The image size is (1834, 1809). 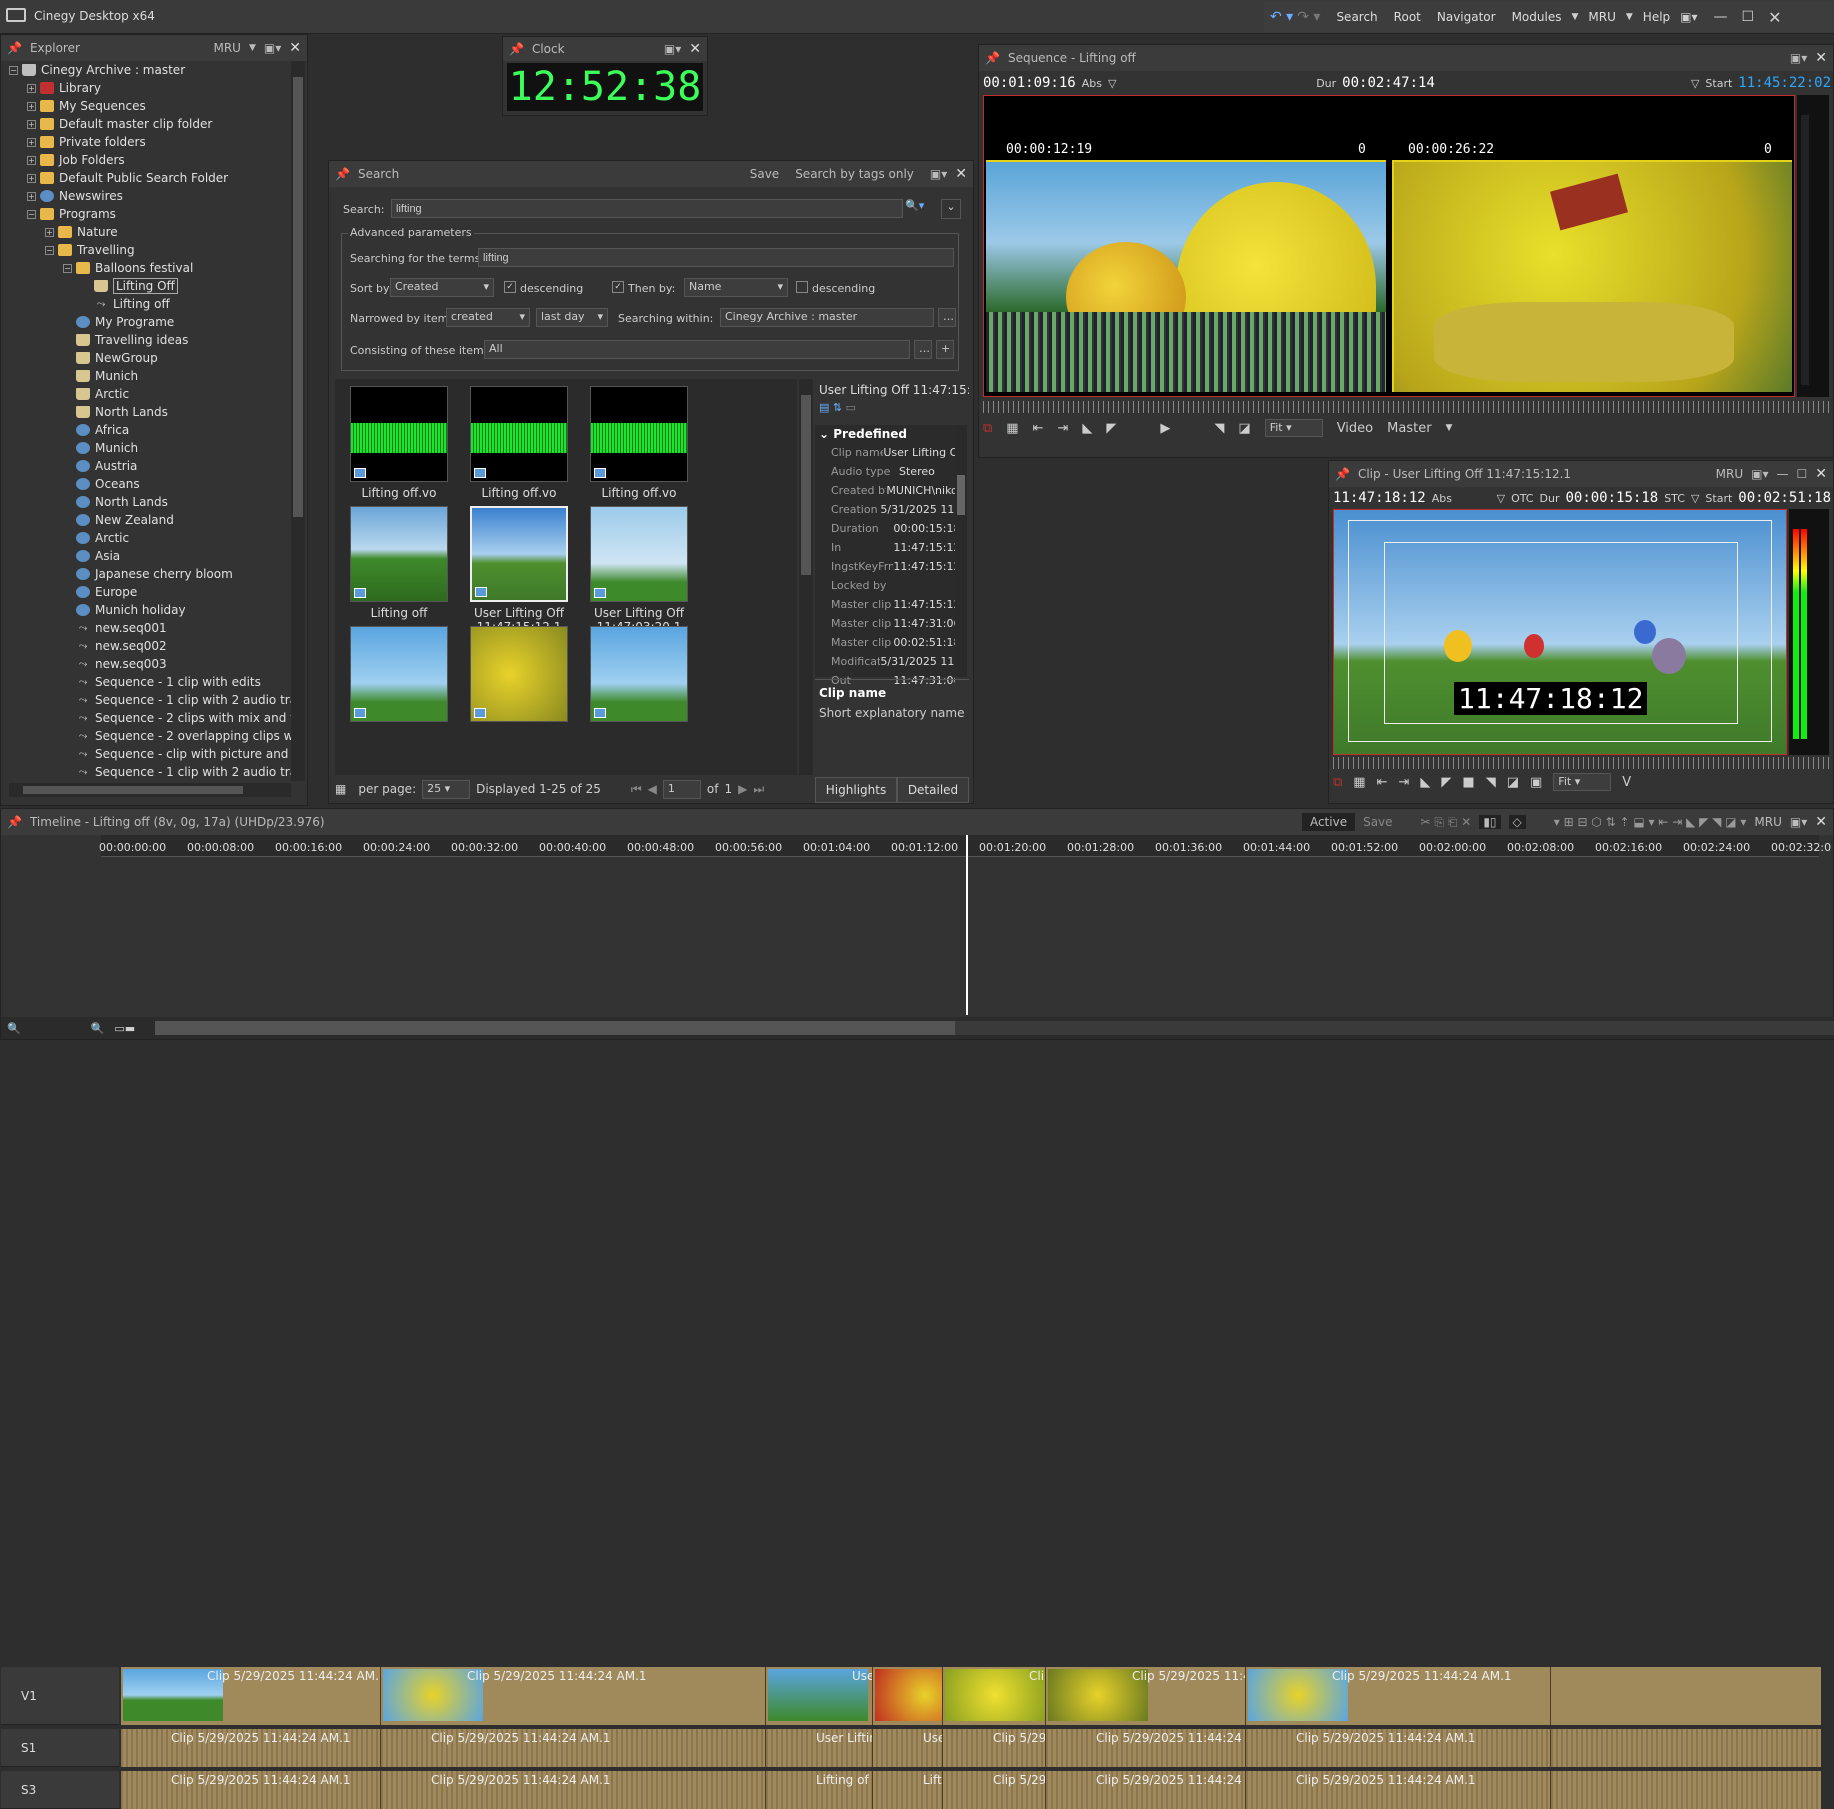 What do you see at coordinates (1409, 428) in the screenshot?
I see `master-label: Master` at bounding box center [1409, 428].